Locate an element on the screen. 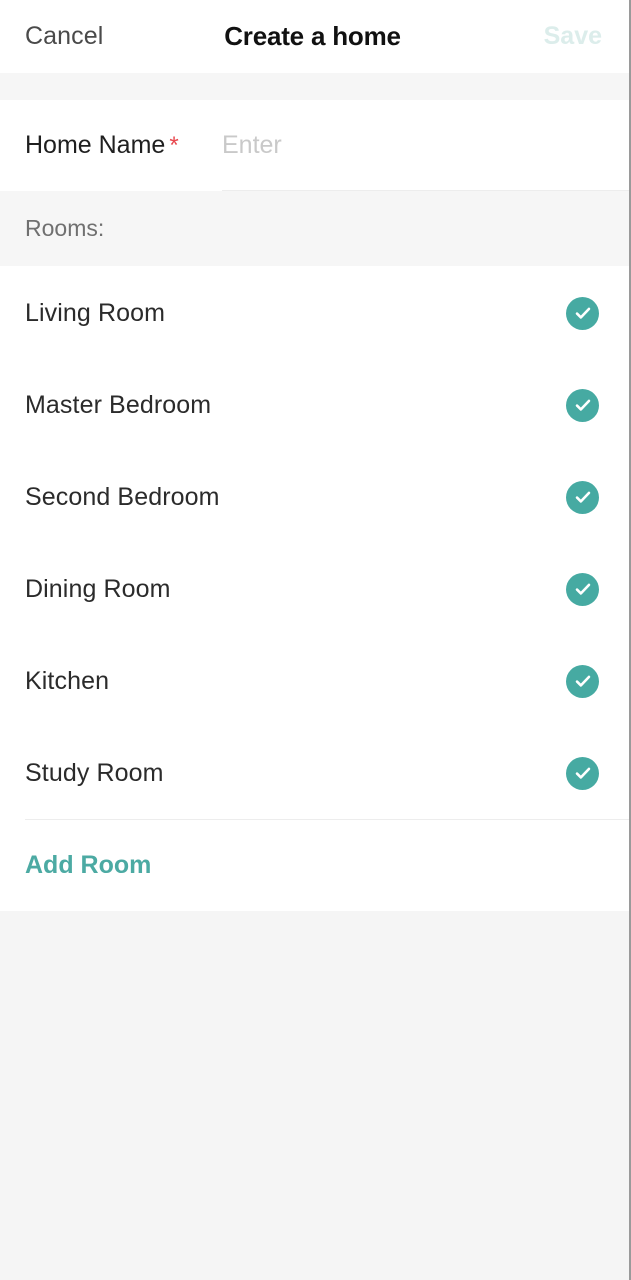  list-item: Study Room is located at coordinates (314, 773).